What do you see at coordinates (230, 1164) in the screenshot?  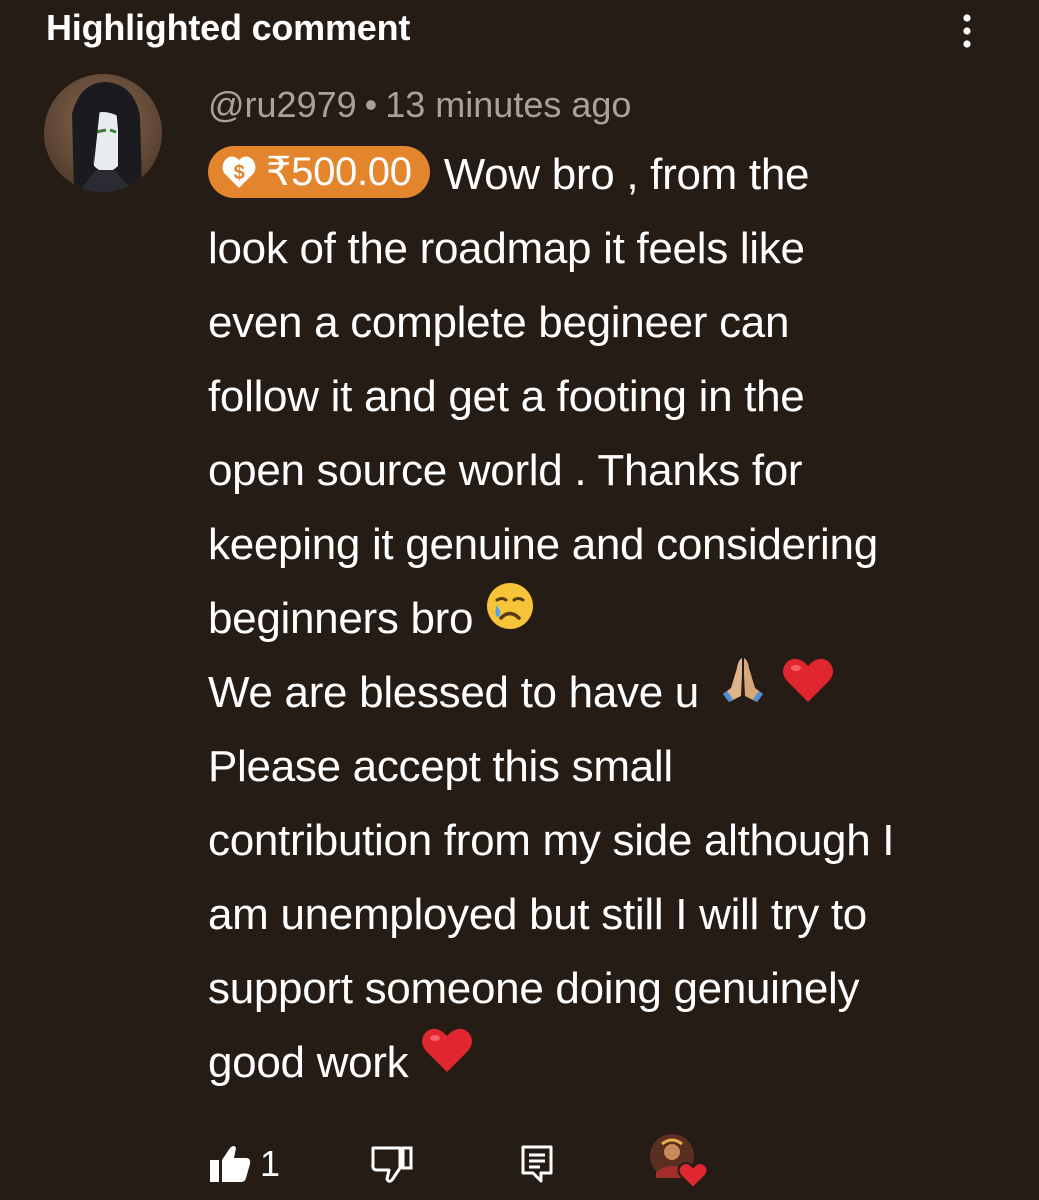 I see `thumbs-up-icon` at bounding box center [230, 1164].